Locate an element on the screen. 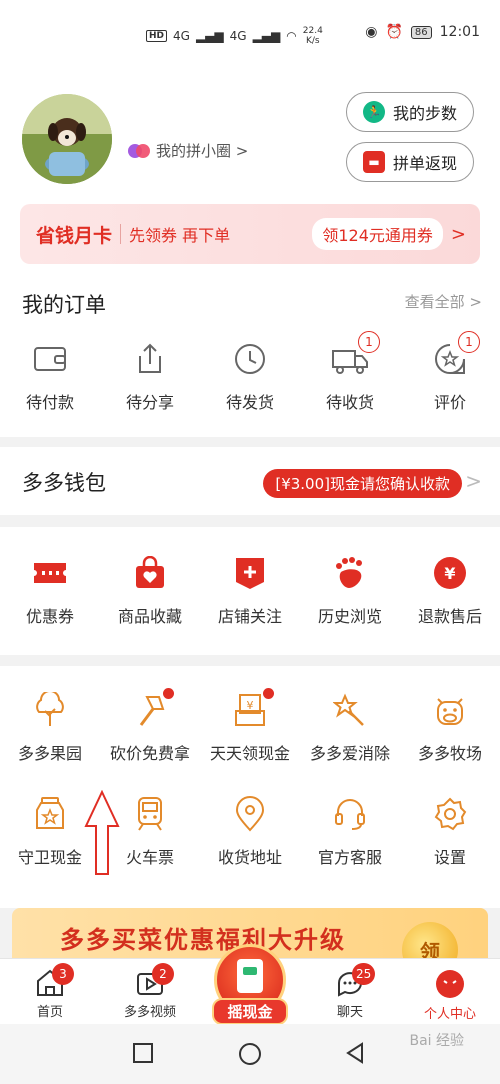  service-favorites: 商品收藏 is located at coordinates (150, 590).